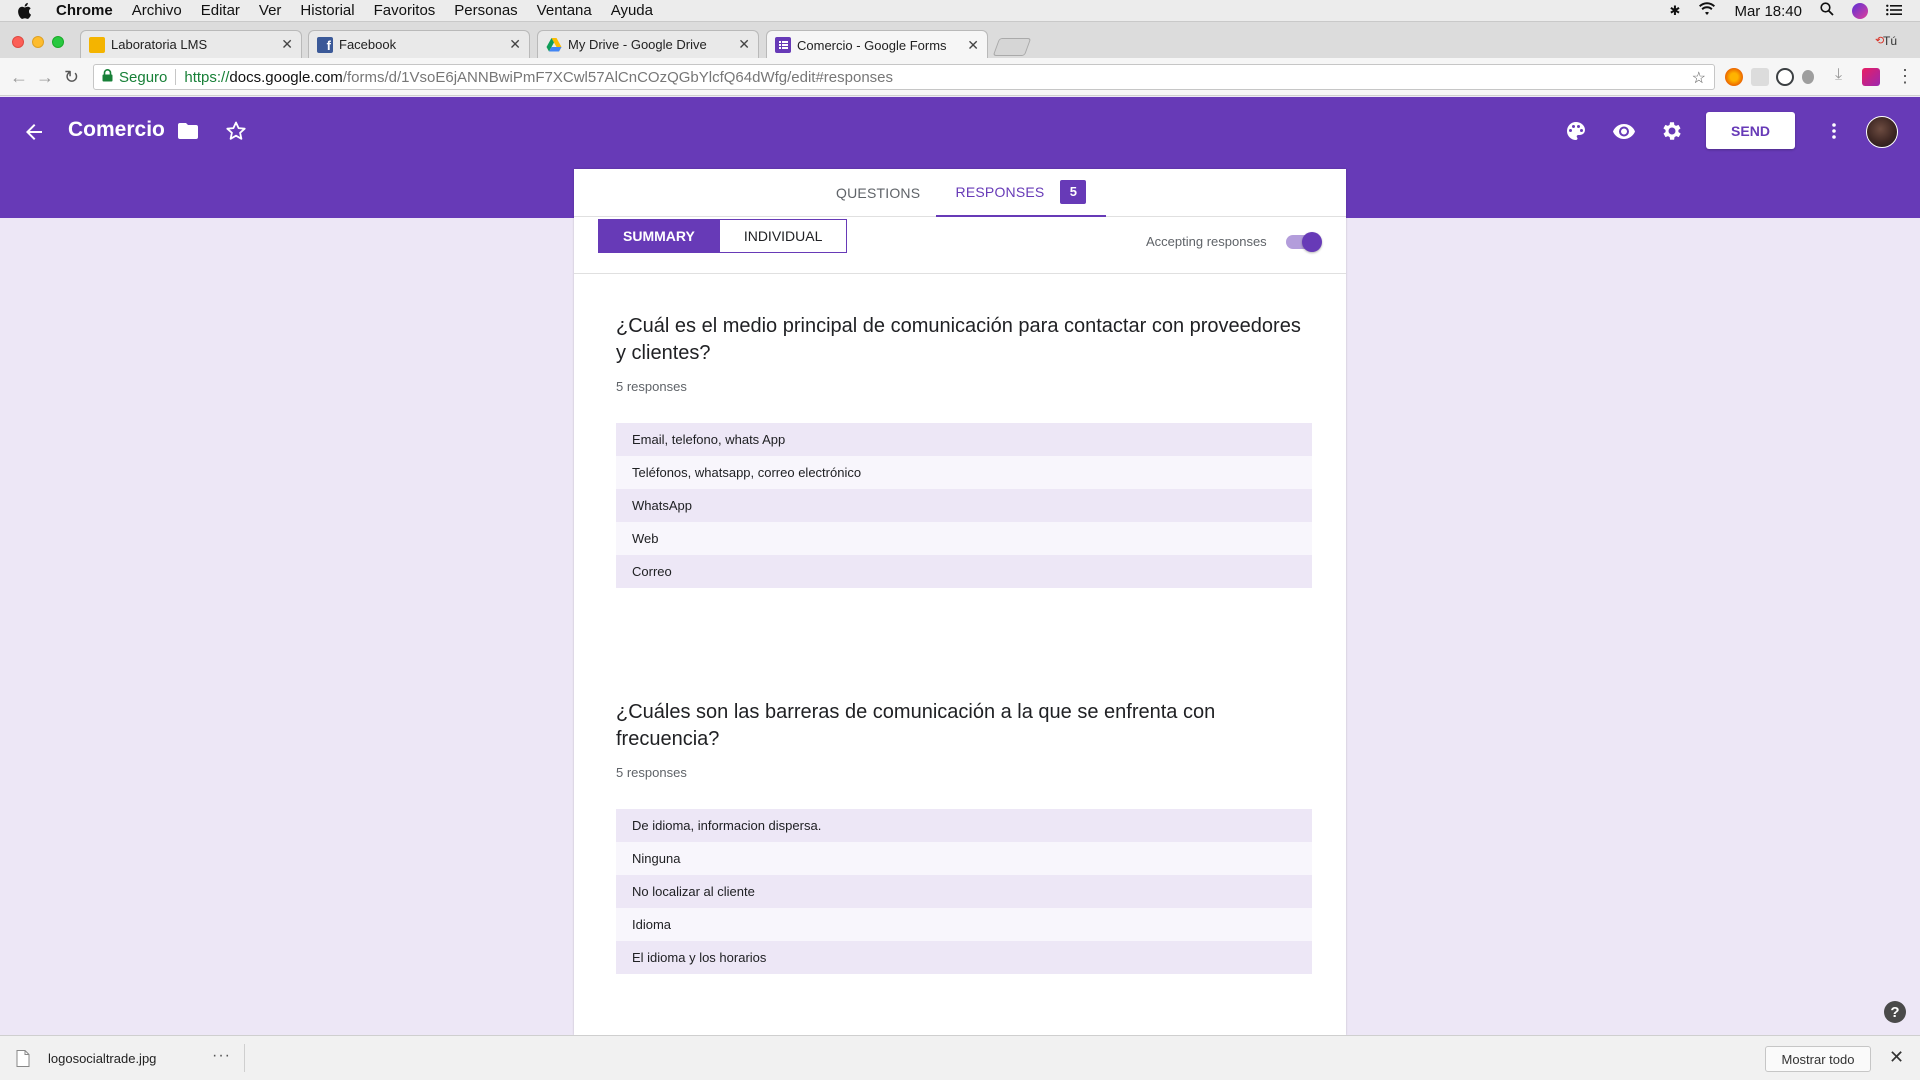 This screenshot has width=1920, height=1080. What do you see at coordinates (1021, 193) in the screenshot?
I see `tab-responses: RESPONSES 5` at bounding box center [1021, 193].